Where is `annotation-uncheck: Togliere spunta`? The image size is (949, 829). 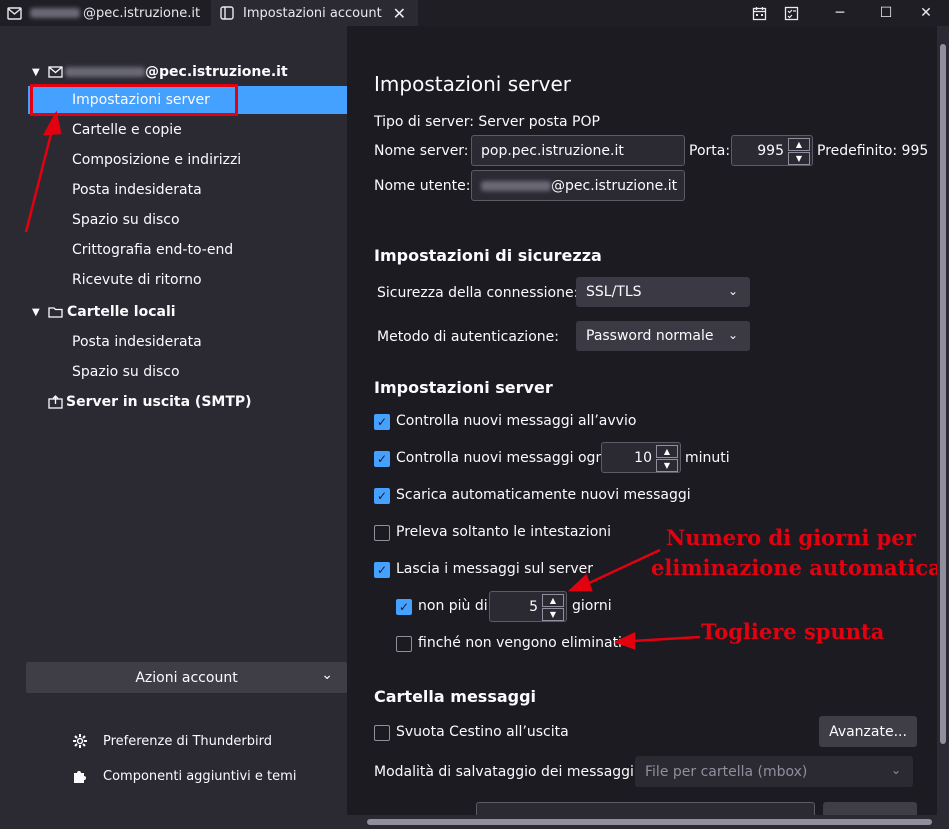
annotation-uncheck: Togliere spunta is located at coordinates (793, 631).